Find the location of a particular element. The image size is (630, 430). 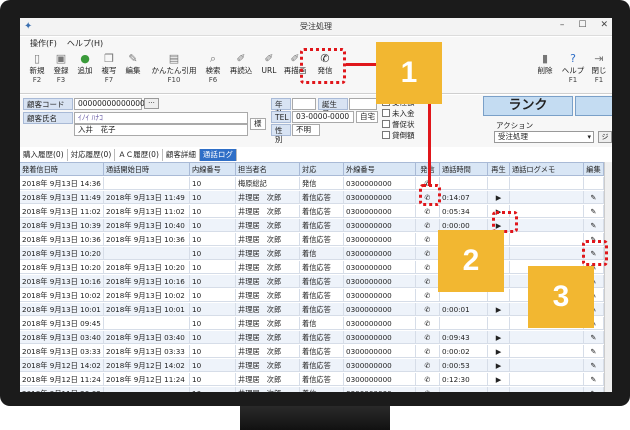

sex-field: 不明 is located at coordinates (306, 130).